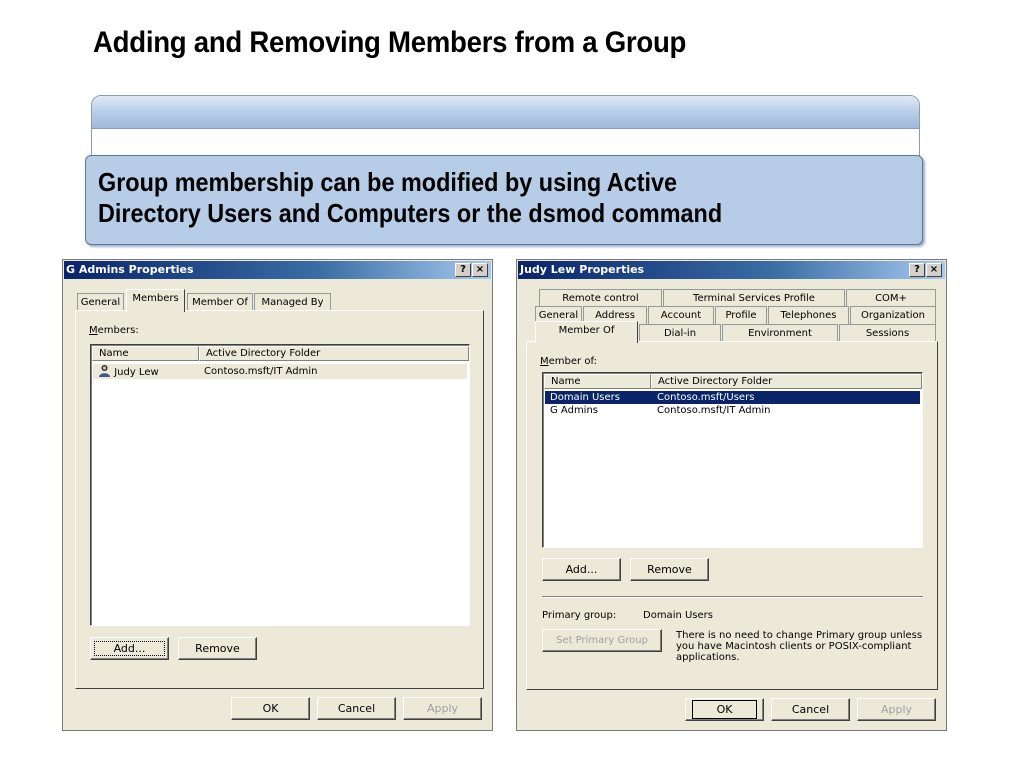 This screenshot has width=1024, height=768. What do you see at coordinates (891, 298) in the screenshot?
I see `tab-com-plus: COM+` at bounding box center [891, 298].